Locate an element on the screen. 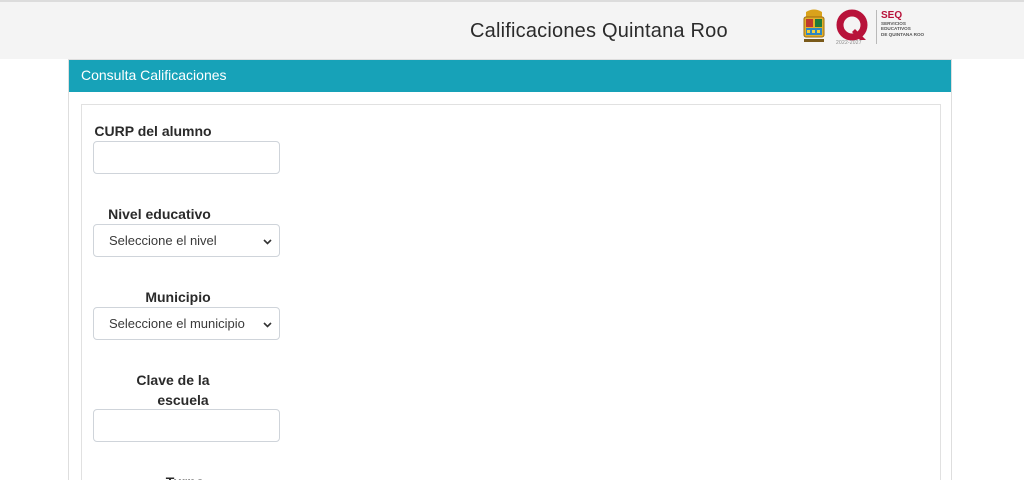 The image size is (1024, 480). municipio-label: Municipio is located at coordinates (178, 297).